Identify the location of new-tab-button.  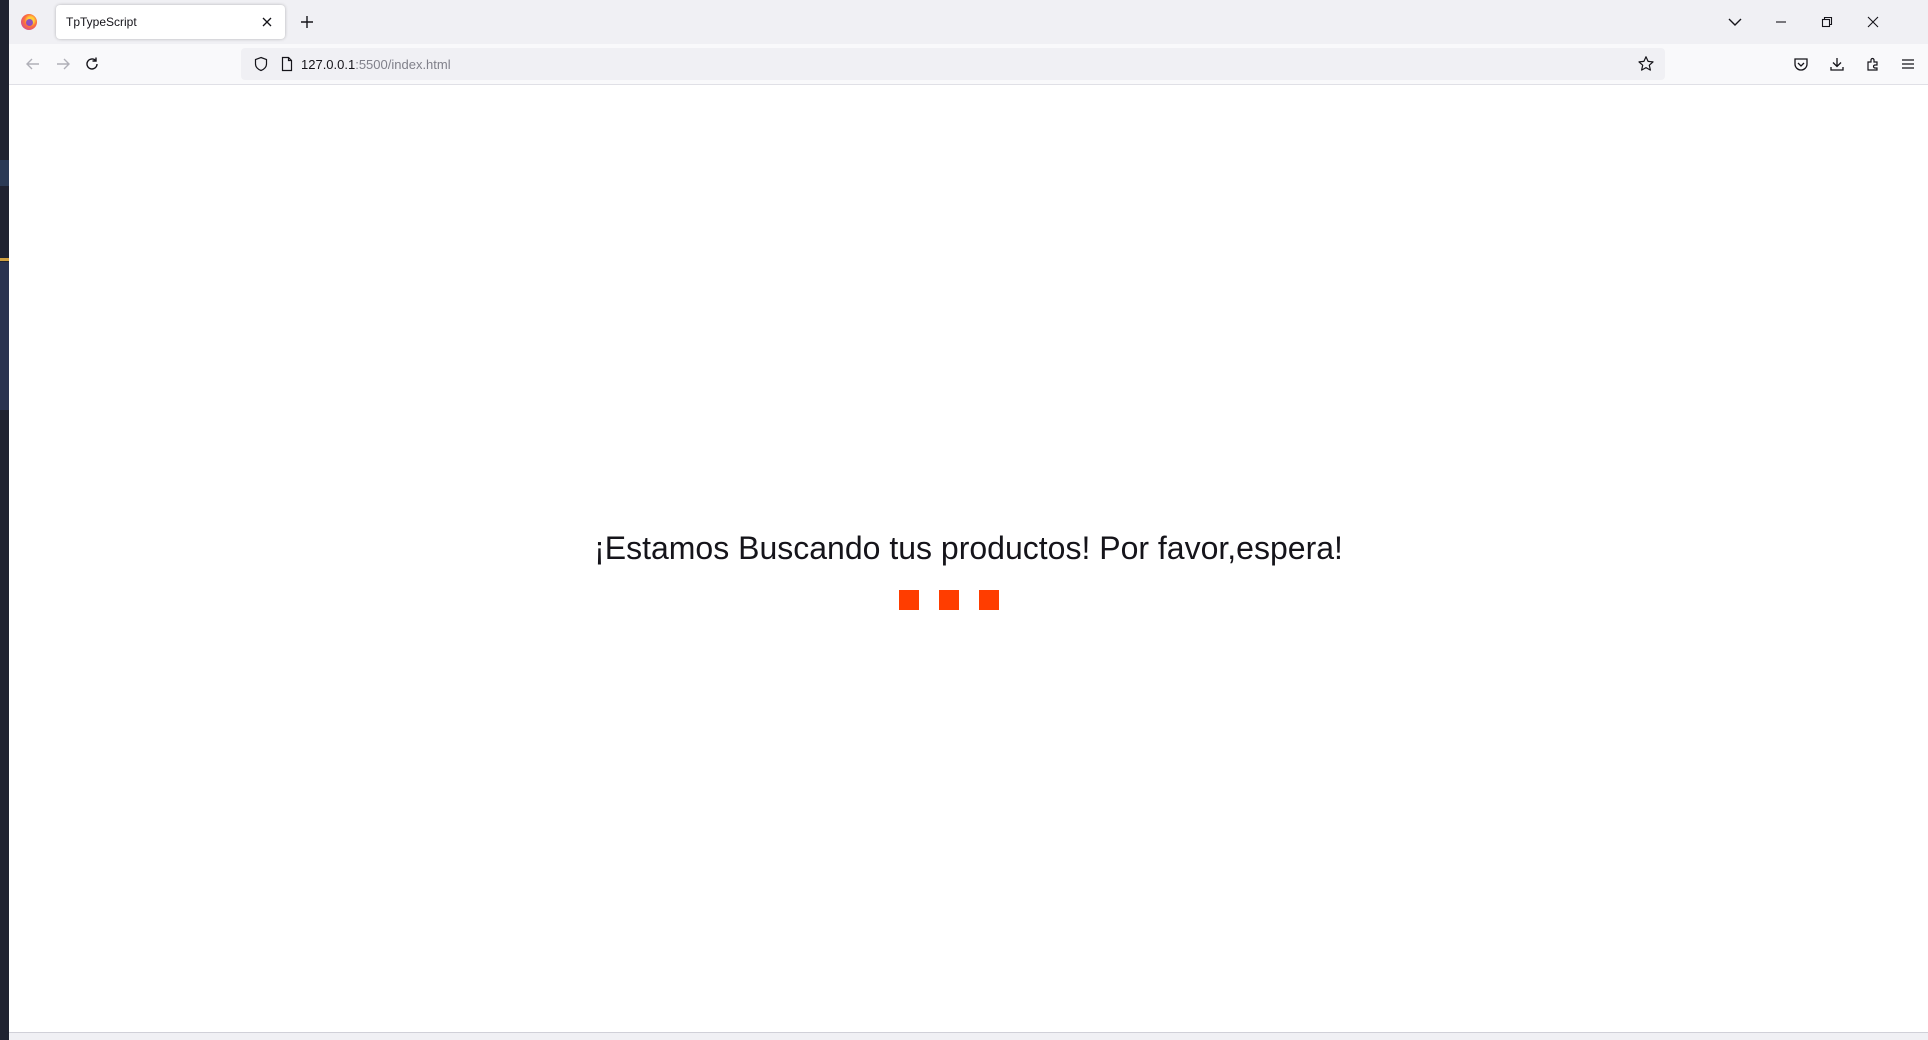
(307, 22).